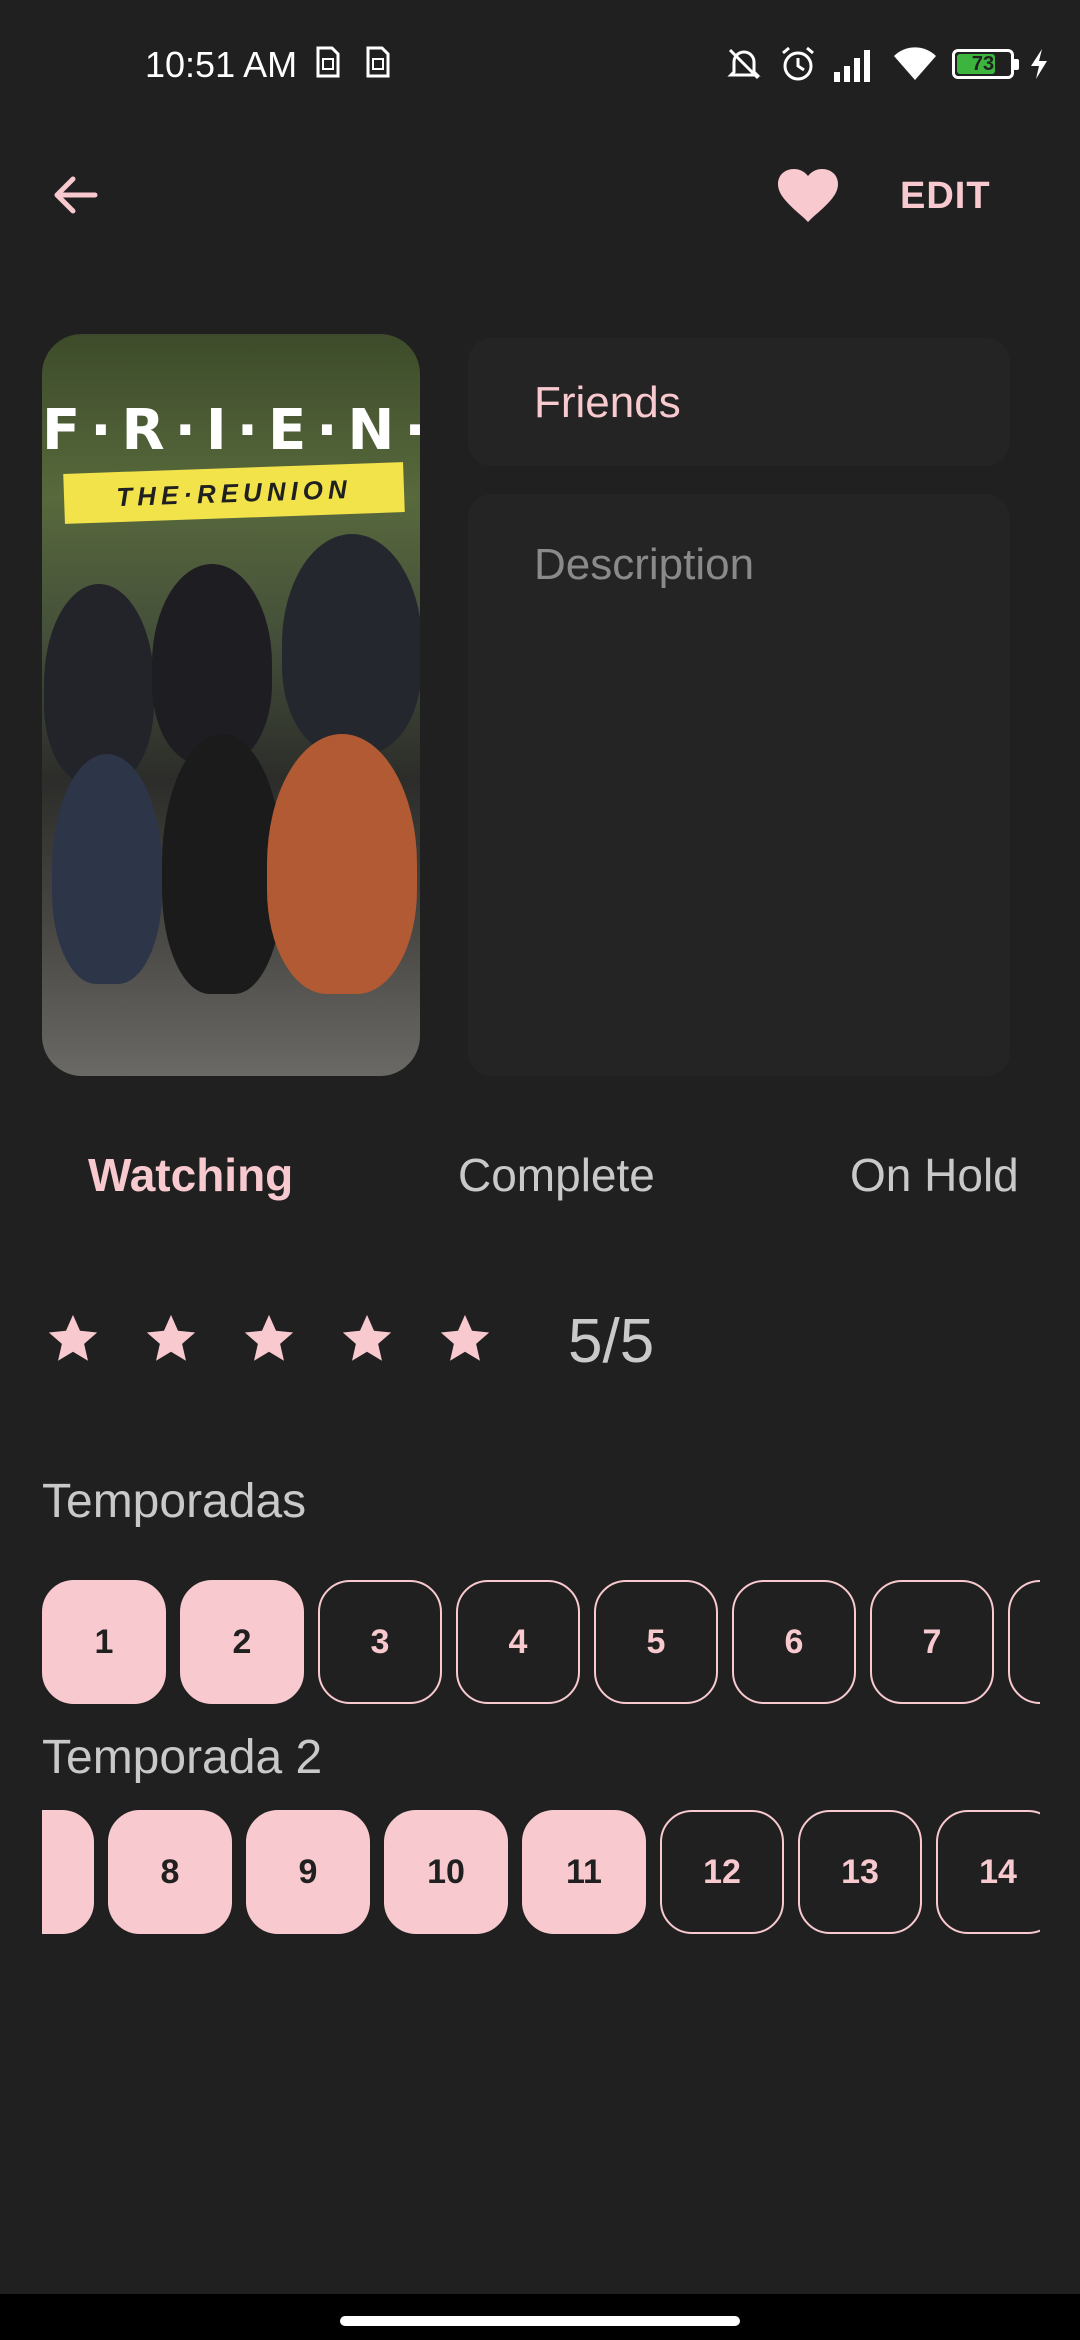  What do you see at coordinates (170, 1872) in the screenshot?
I see `episode-chip: 8` at bounding box center [170, 1872].